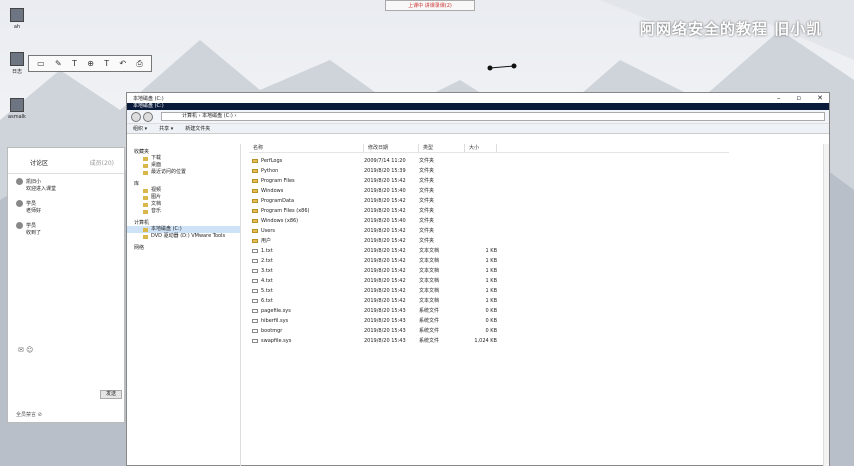  I want to click on nav-item: 本地磁盘 (C:), so click(183, 229).